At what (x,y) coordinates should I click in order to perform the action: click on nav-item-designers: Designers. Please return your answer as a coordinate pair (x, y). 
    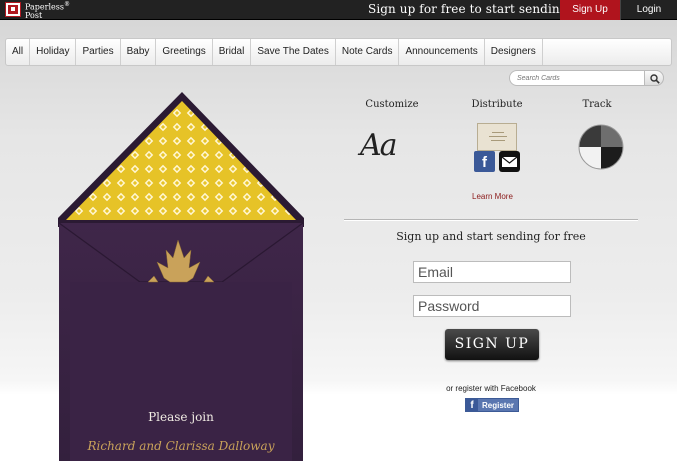
    Looking at the image, I should click on (514, 52).